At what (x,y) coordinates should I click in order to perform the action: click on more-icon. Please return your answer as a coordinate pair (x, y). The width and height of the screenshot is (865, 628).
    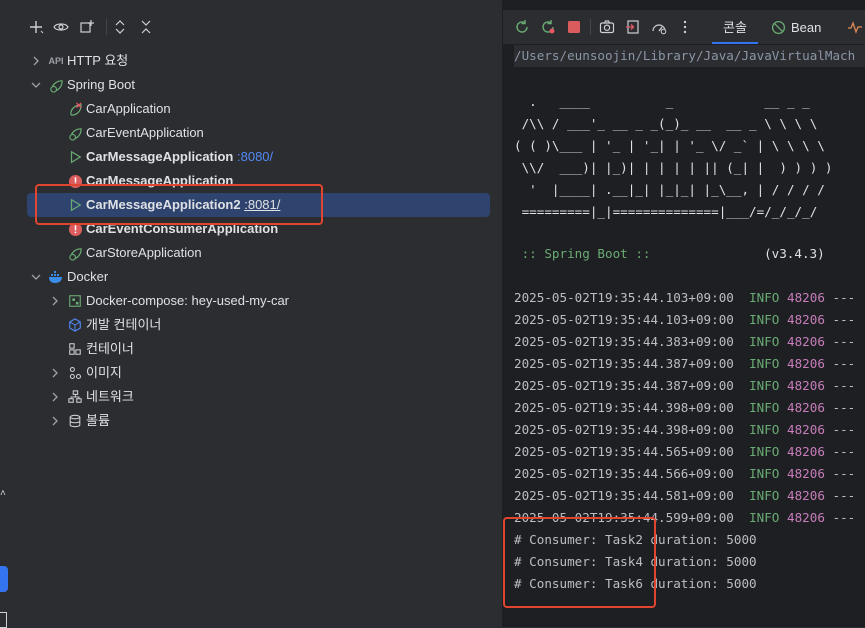
    Looking at the image, I should click on (685, 27).